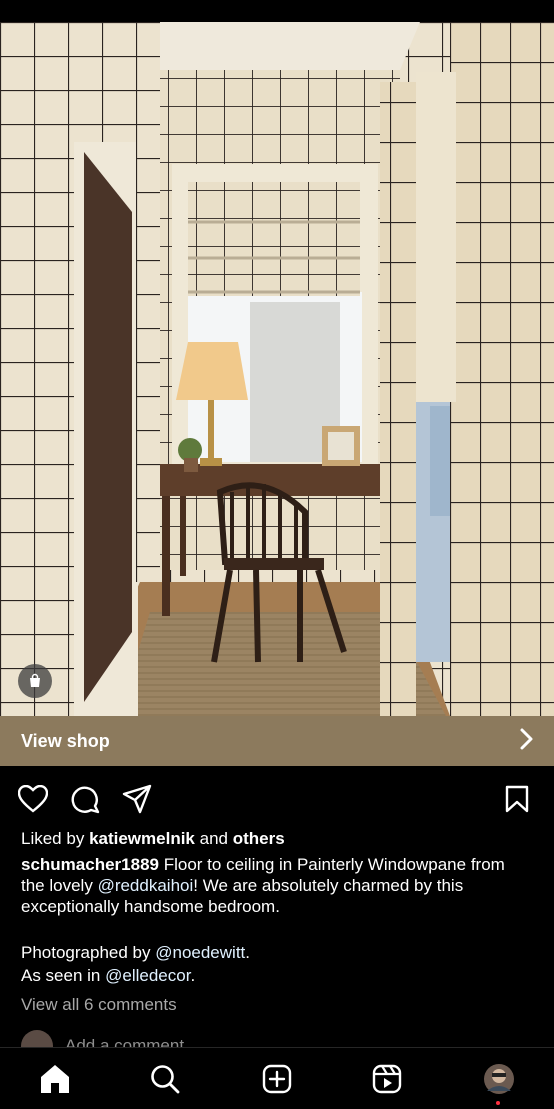 The image size is (554, 1109). I want to click on search-icon, so click(165, 1079).